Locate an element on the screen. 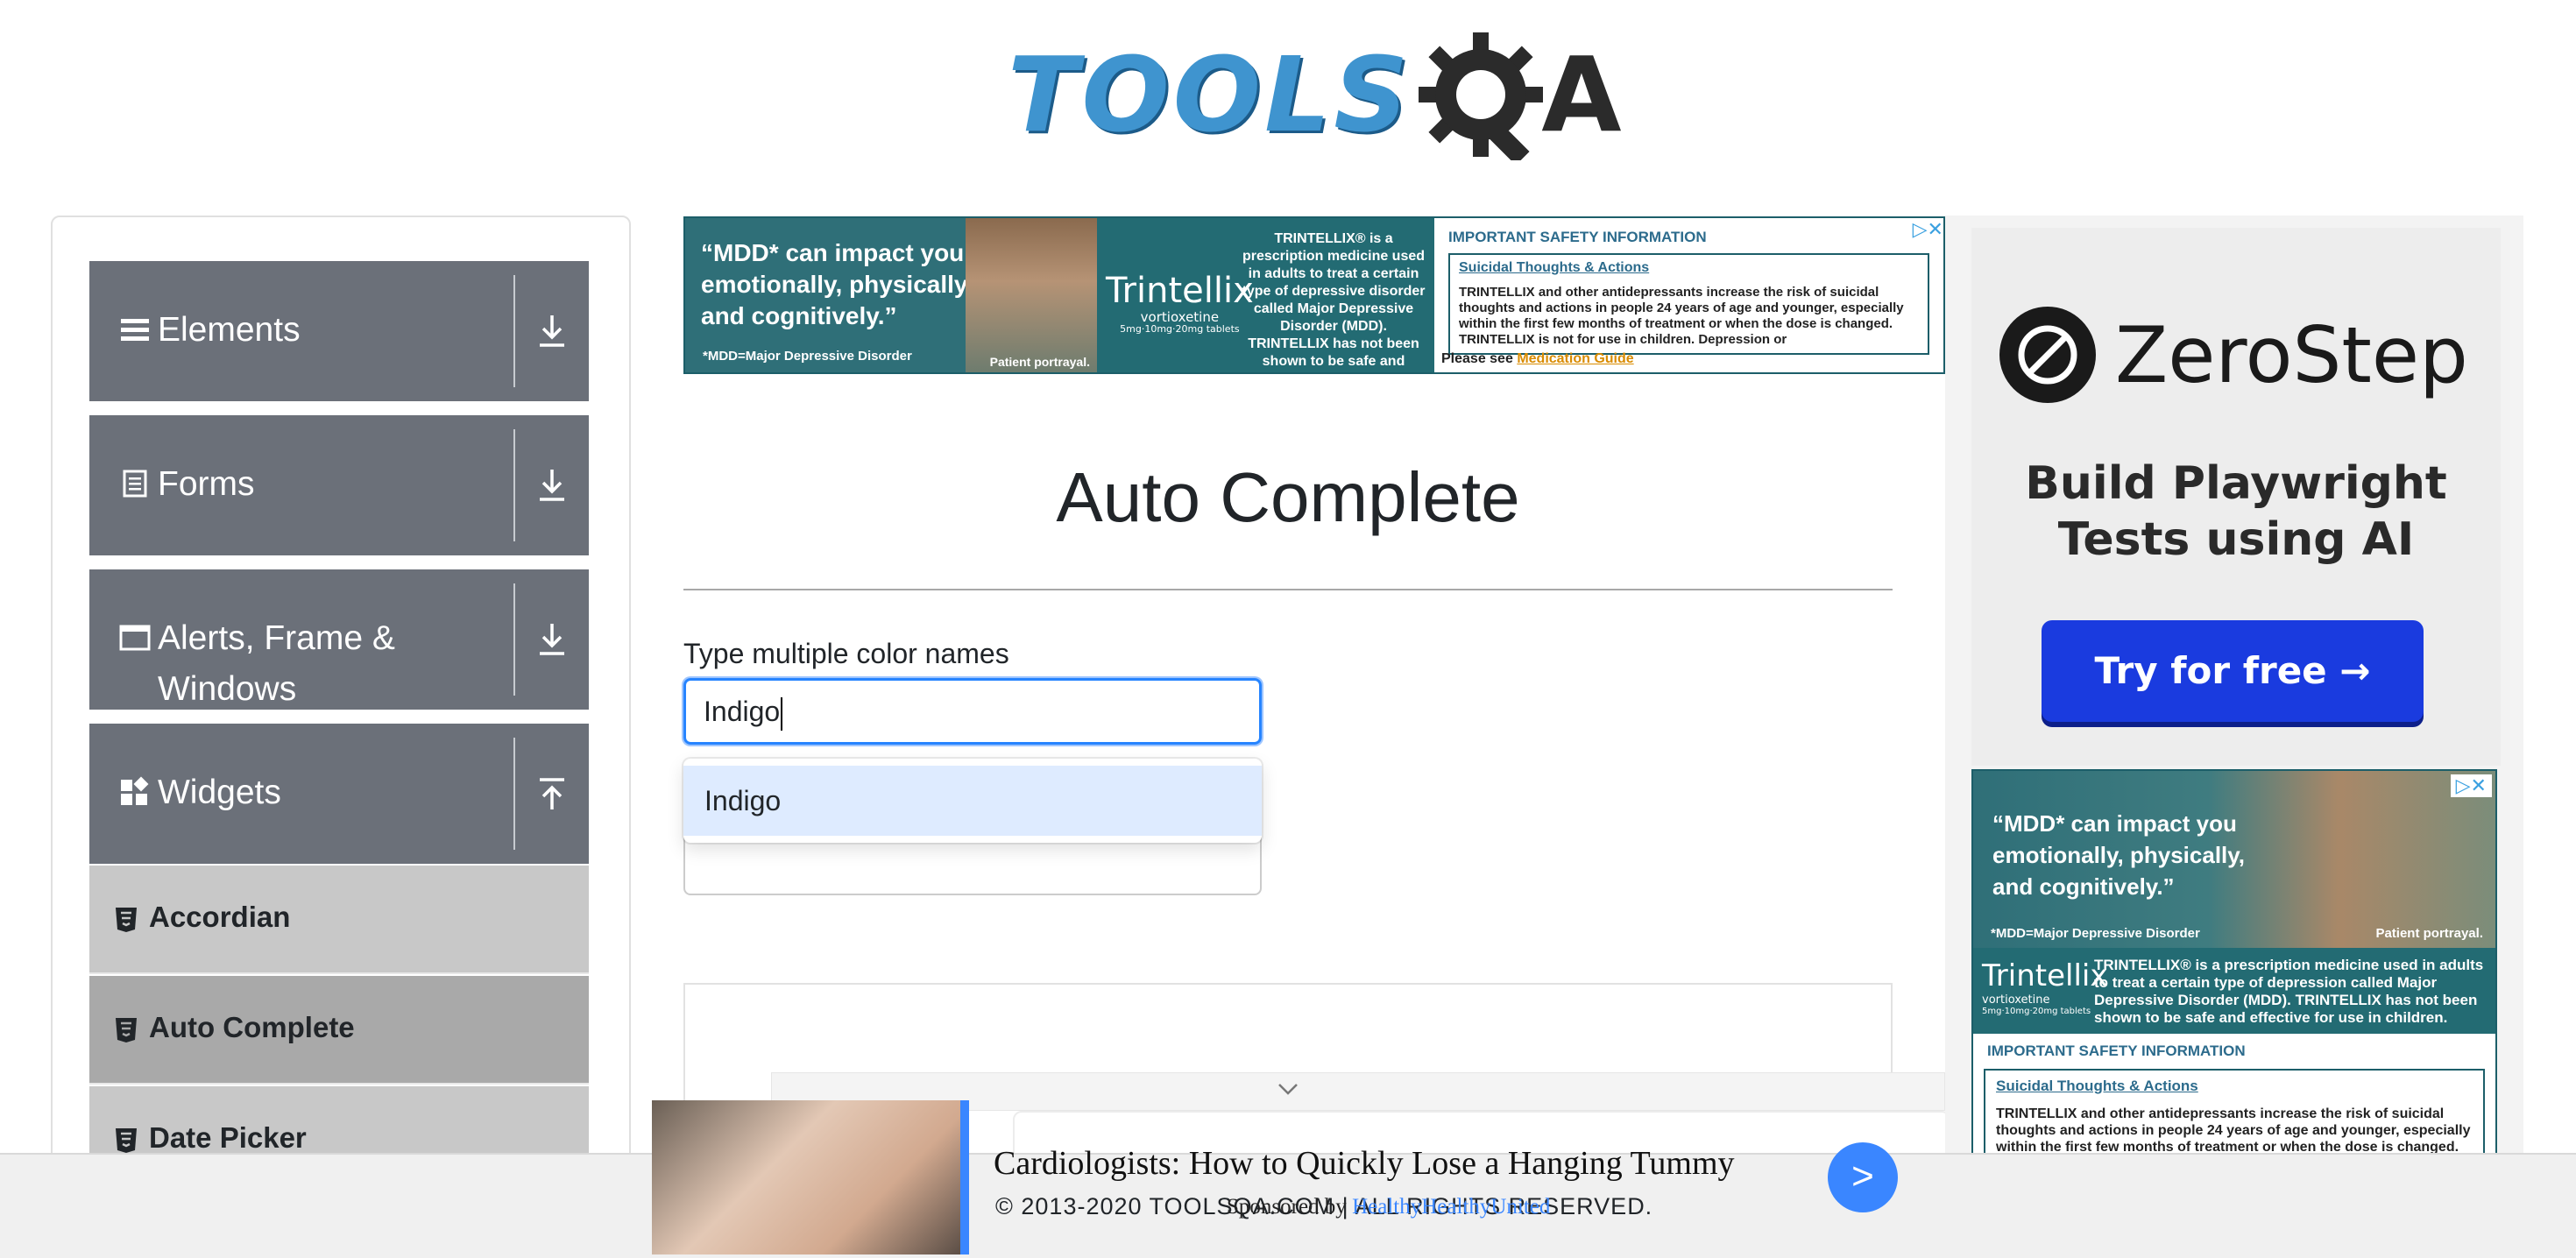  ad-guide: Please see Medication Guide is located at coordinates (1537, 359).